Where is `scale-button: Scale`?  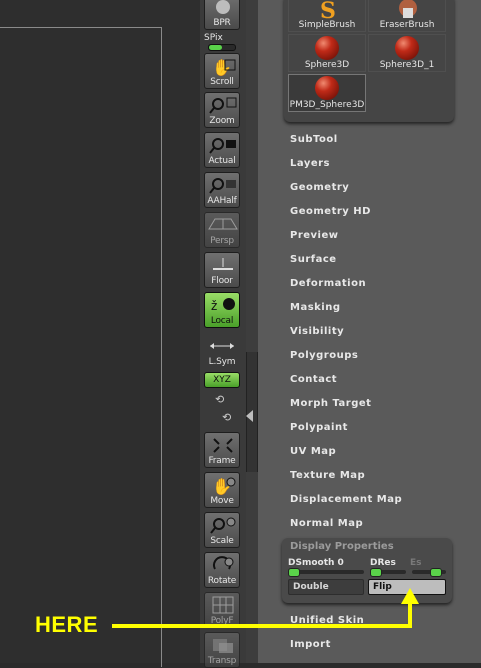
scale-button: Scale is located at coordinates (222, 530).